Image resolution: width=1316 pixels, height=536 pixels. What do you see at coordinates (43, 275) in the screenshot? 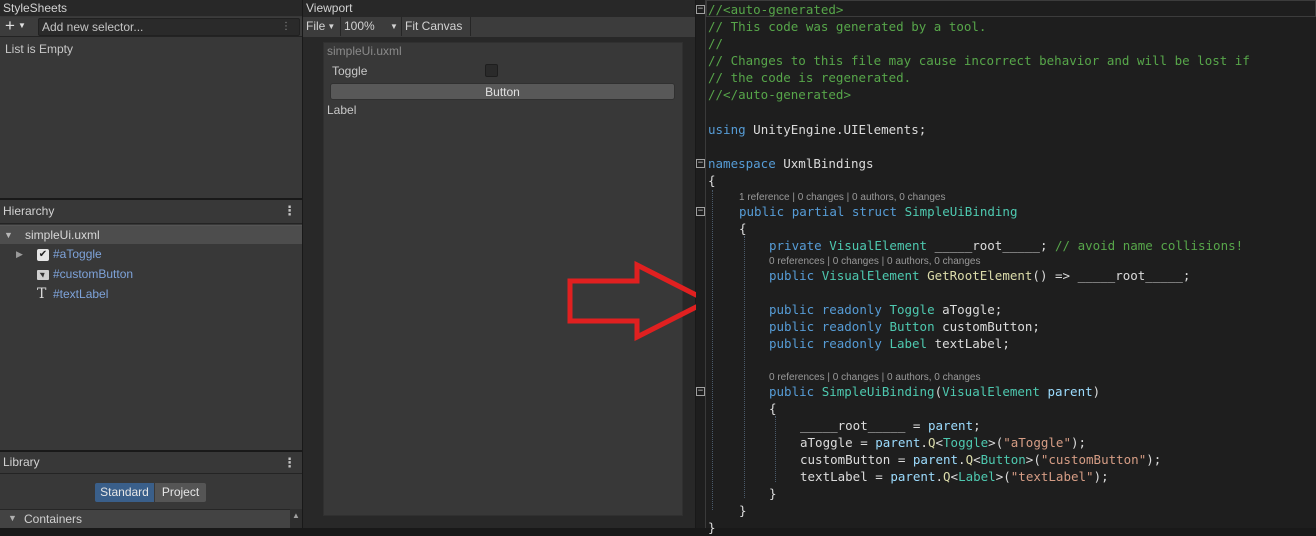
I see `button-icon` at bounding box center [43, 275].